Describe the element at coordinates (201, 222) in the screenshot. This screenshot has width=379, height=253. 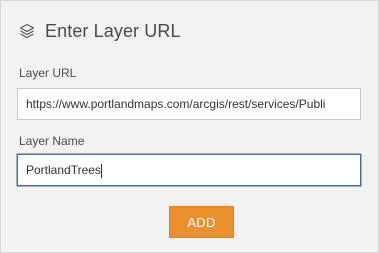
I see `add-button: ADD` at that location.